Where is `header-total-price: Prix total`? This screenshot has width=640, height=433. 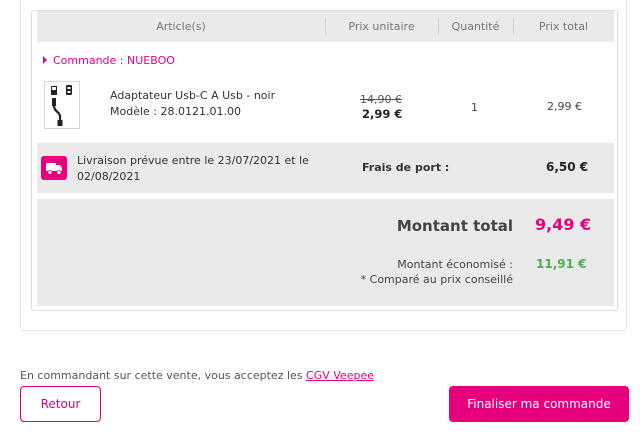
header-total-price: Prix total is located at coordinates (563, 26).